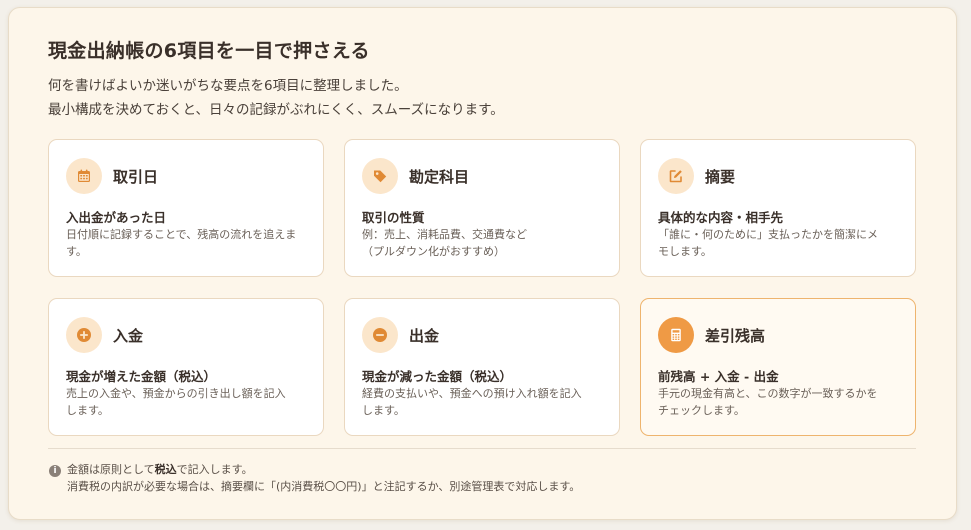 Image resolution: width=971 pixels, height=530 pixels. Describe the element at coordinates (721, 217) in the screenshot. I see `card-subtitle: 具体的な内容・相手先` at that location.